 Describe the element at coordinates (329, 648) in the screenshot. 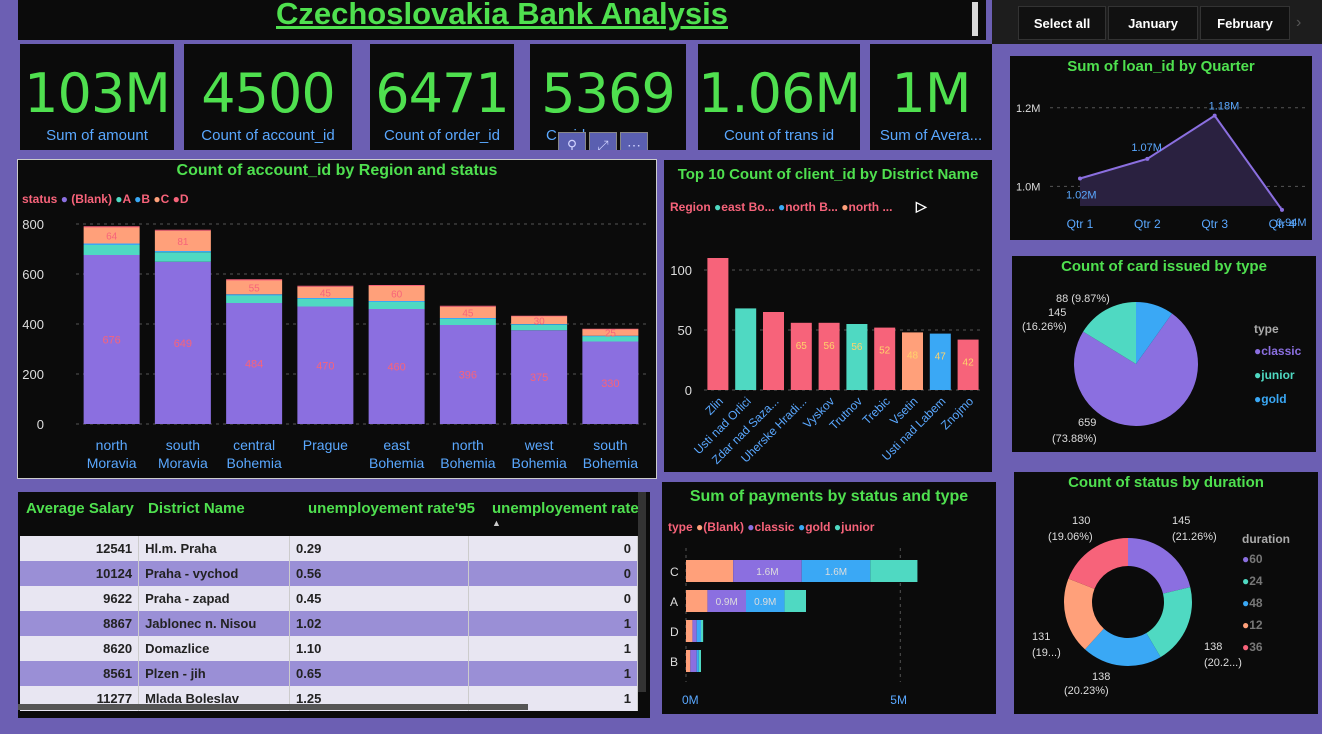

I see `table-row: 8620 Domazlice 1.10 1` at that location.